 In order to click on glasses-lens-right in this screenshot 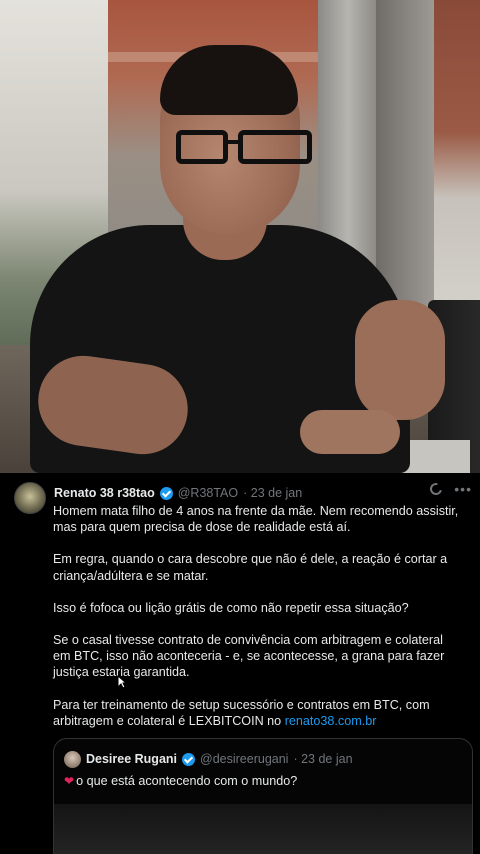, I will do `click(275, 147)`.